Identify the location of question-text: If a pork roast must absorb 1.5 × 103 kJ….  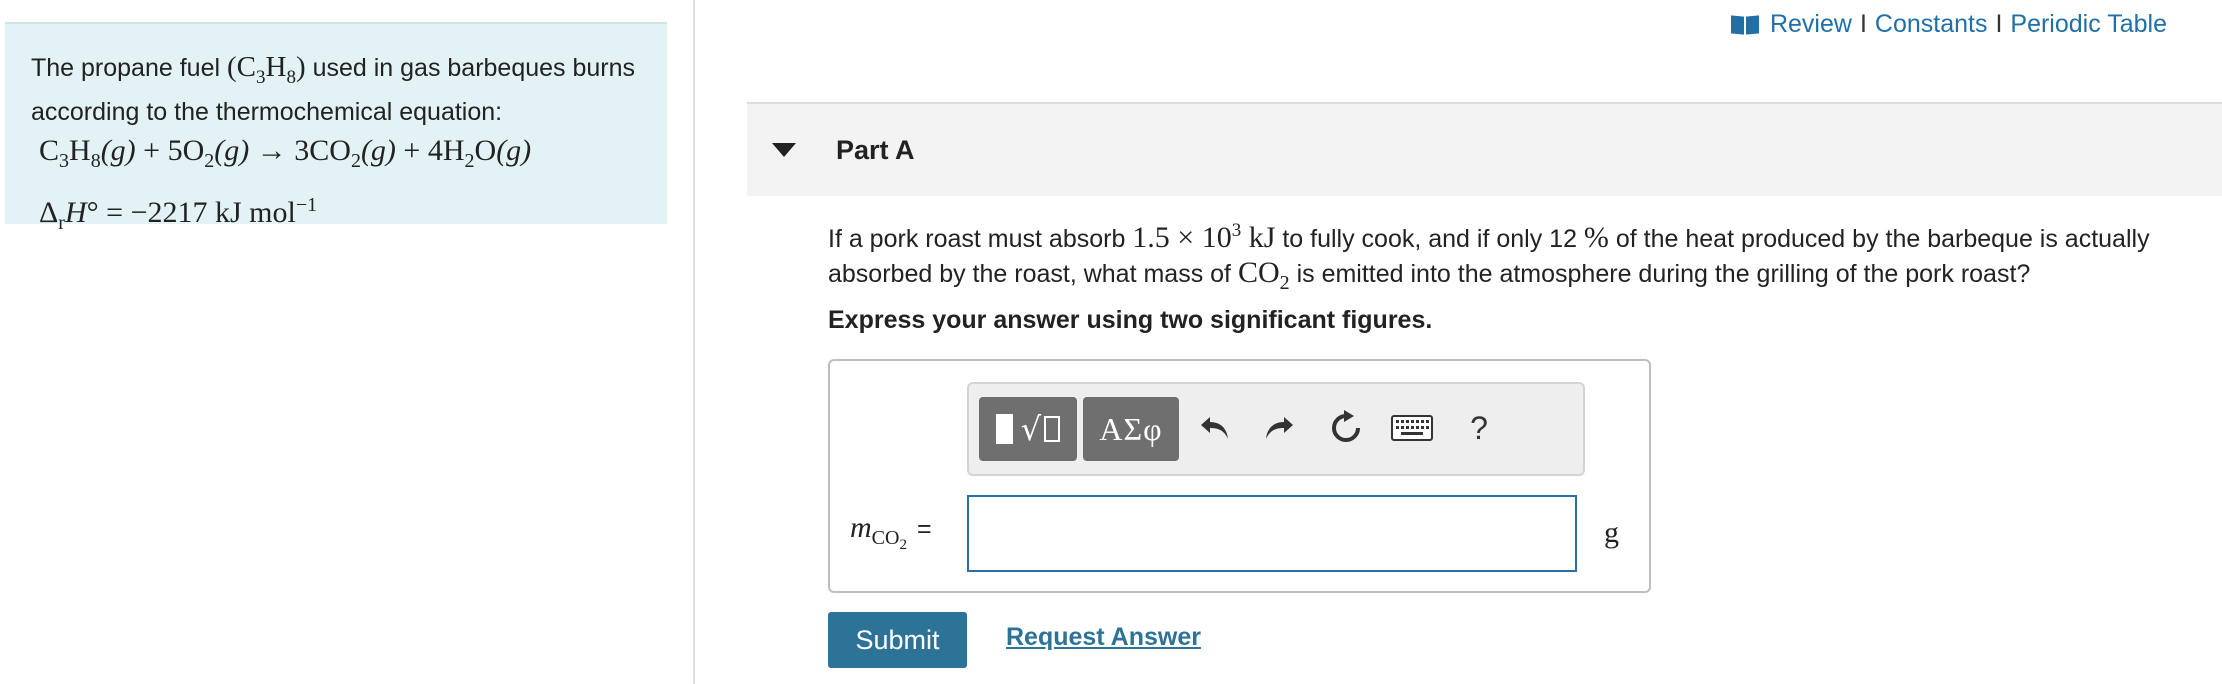
(1489, 257).